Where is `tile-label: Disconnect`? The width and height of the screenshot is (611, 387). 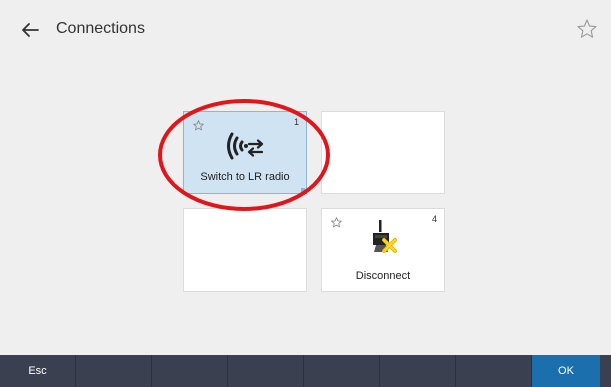
tile-label: Disconnect is located at coordinates (383, 276).